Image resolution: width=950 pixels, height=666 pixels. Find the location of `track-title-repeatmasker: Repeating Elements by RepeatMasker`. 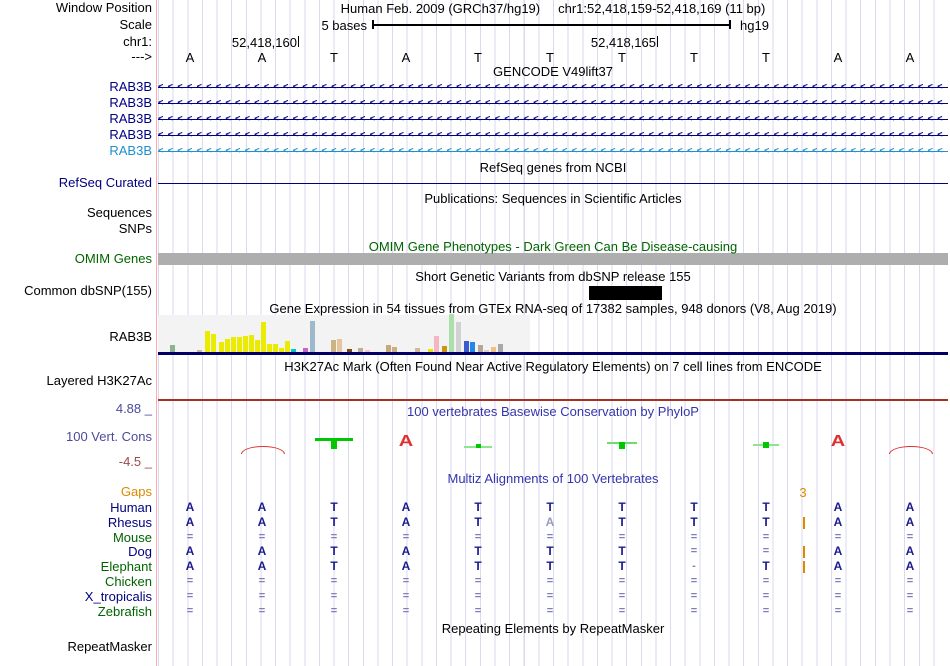

track-title-repeatmasker: Repeating Elements by RepeatMasker is located at coordinates (553, 629).